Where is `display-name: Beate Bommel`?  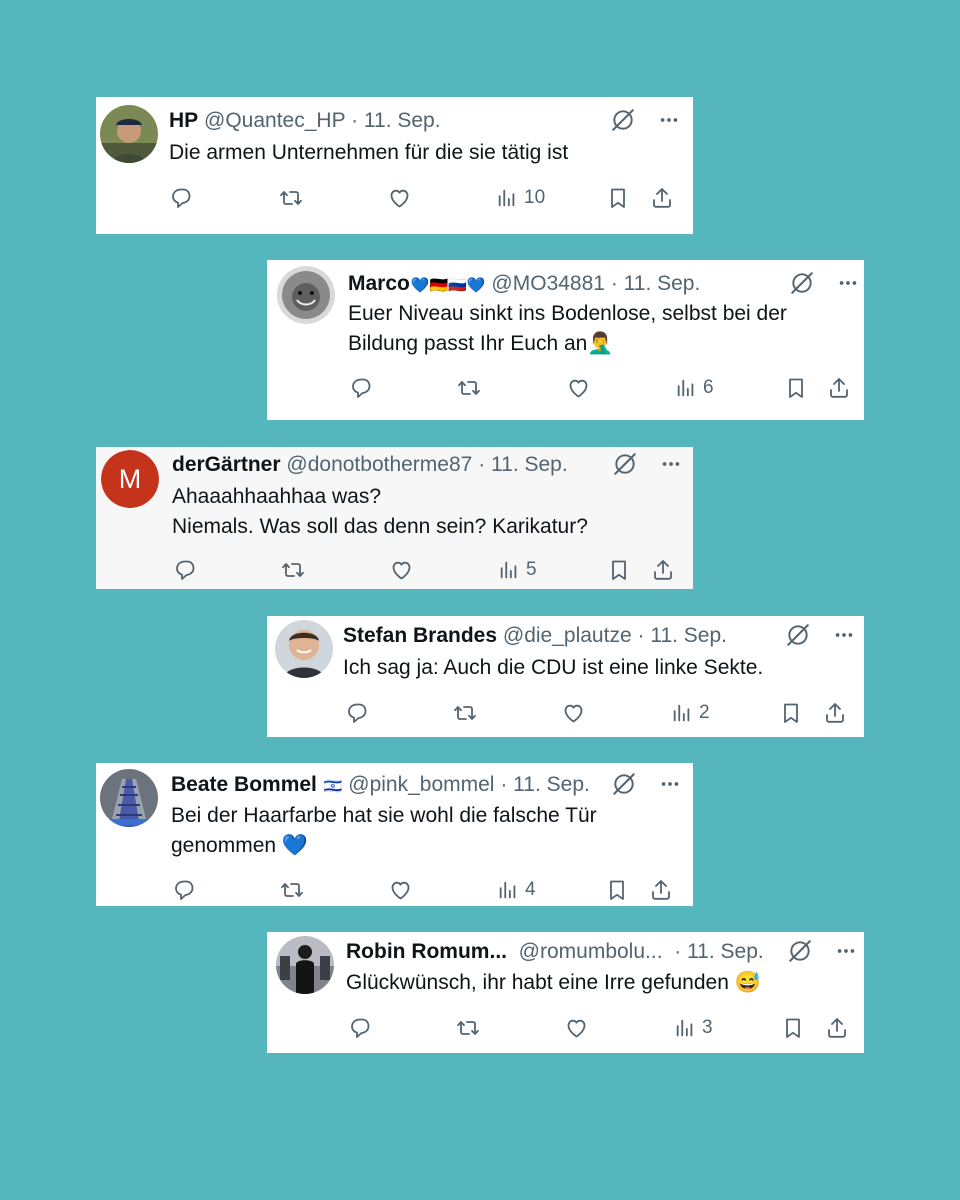 display-name: Beate Bommel is located at coordinates (244, 784).